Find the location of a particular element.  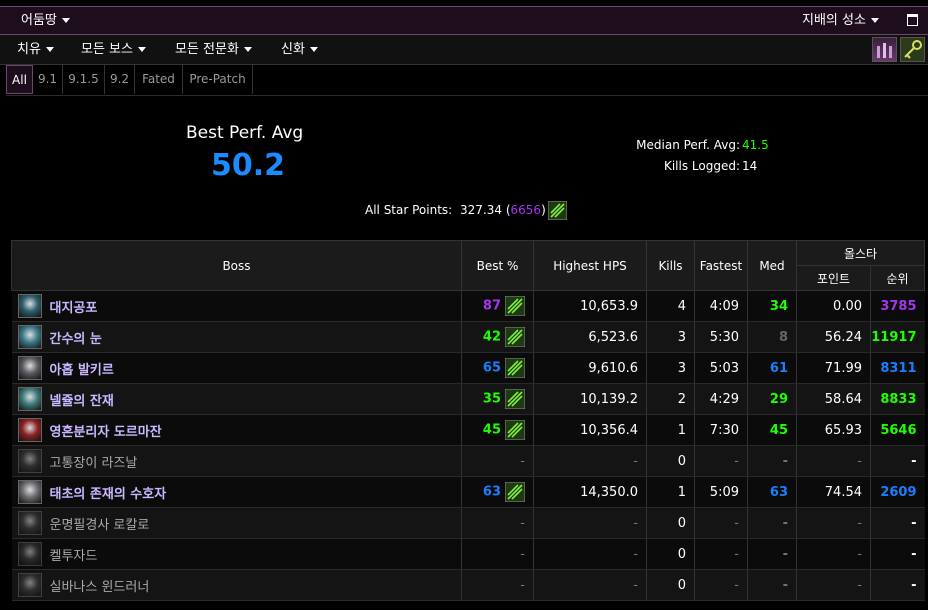

fastest-time: 4:29 is located at coordinates (721, 399).